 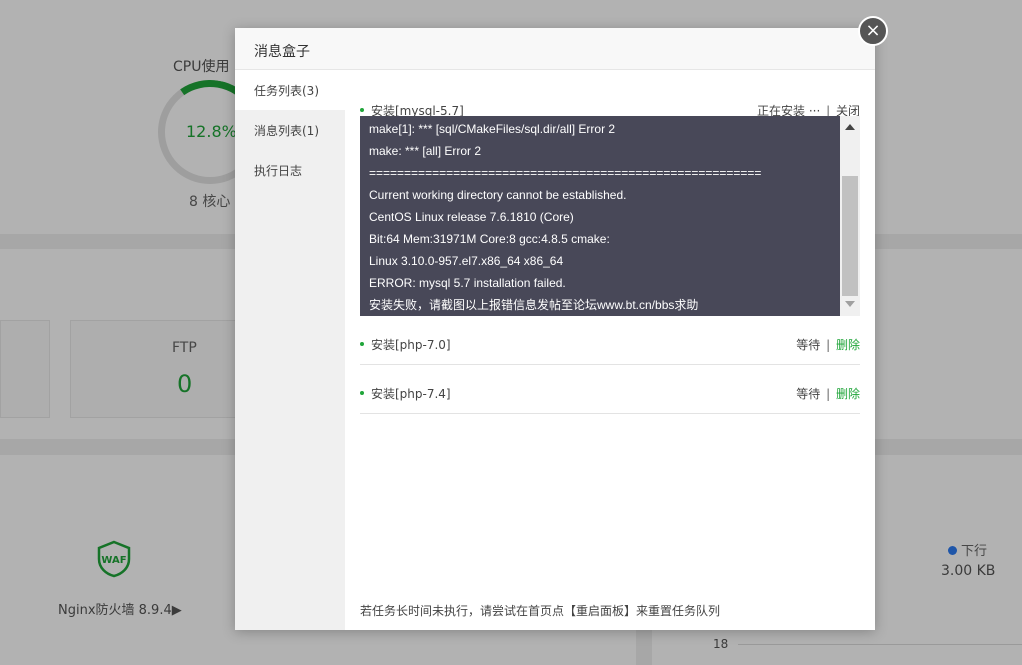 I want to click on log-line: make: *** [all] Error 2, so click(x=425, y=151).